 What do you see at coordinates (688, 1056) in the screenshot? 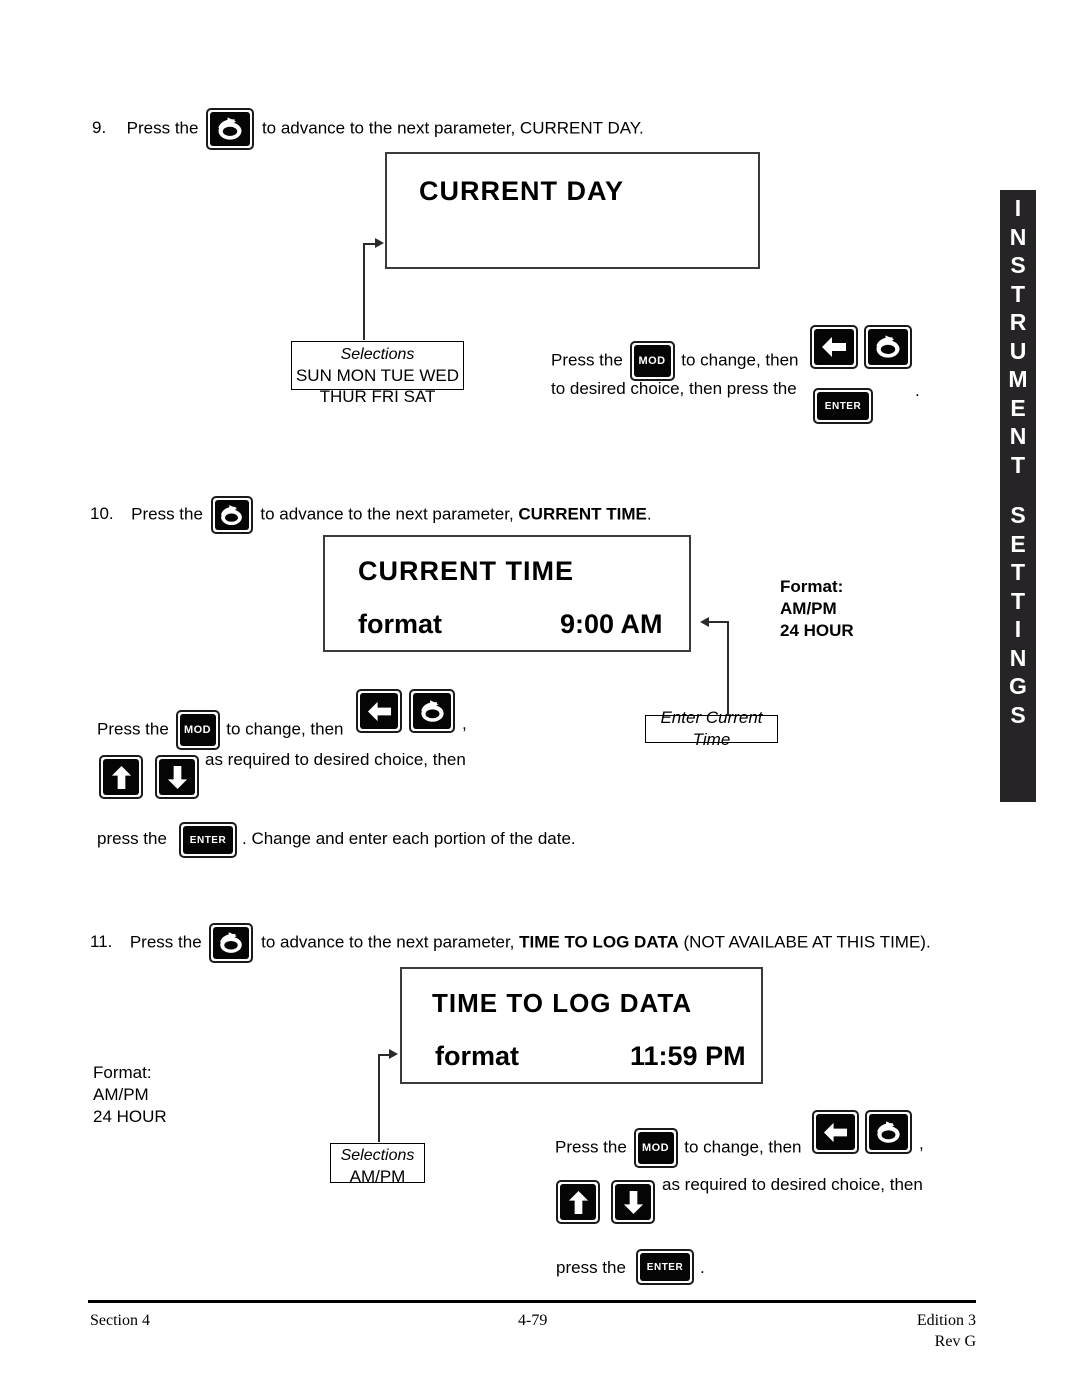
I see `time-to-log-data-value: 11:59 PM` at bounding box center [688, 1056].